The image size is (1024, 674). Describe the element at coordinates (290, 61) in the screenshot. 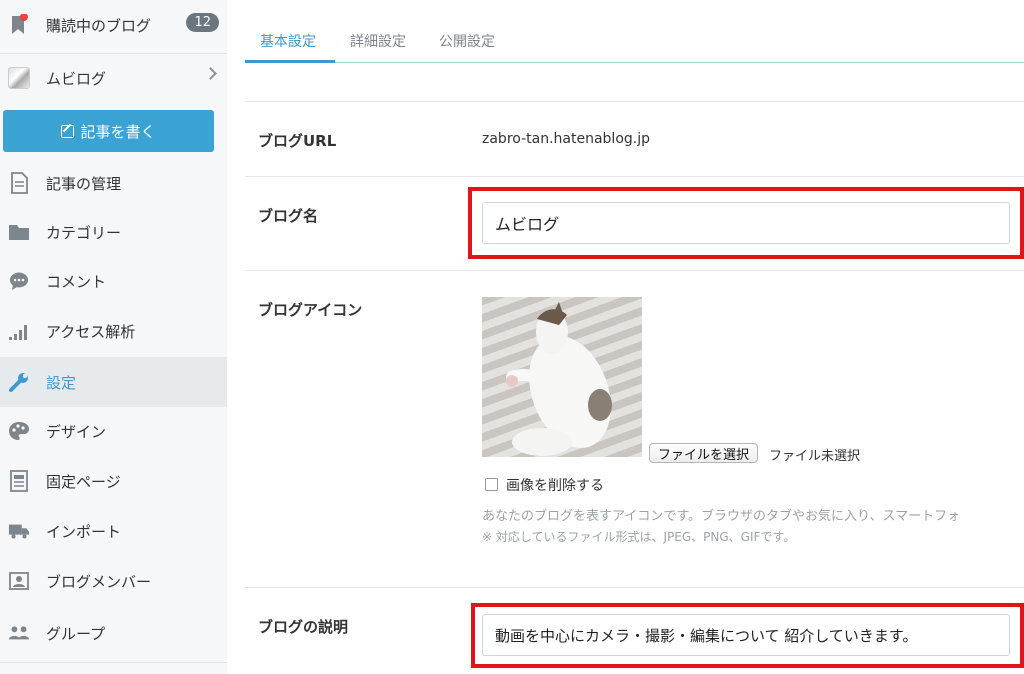

I see `active-tab-indicator` at that location.